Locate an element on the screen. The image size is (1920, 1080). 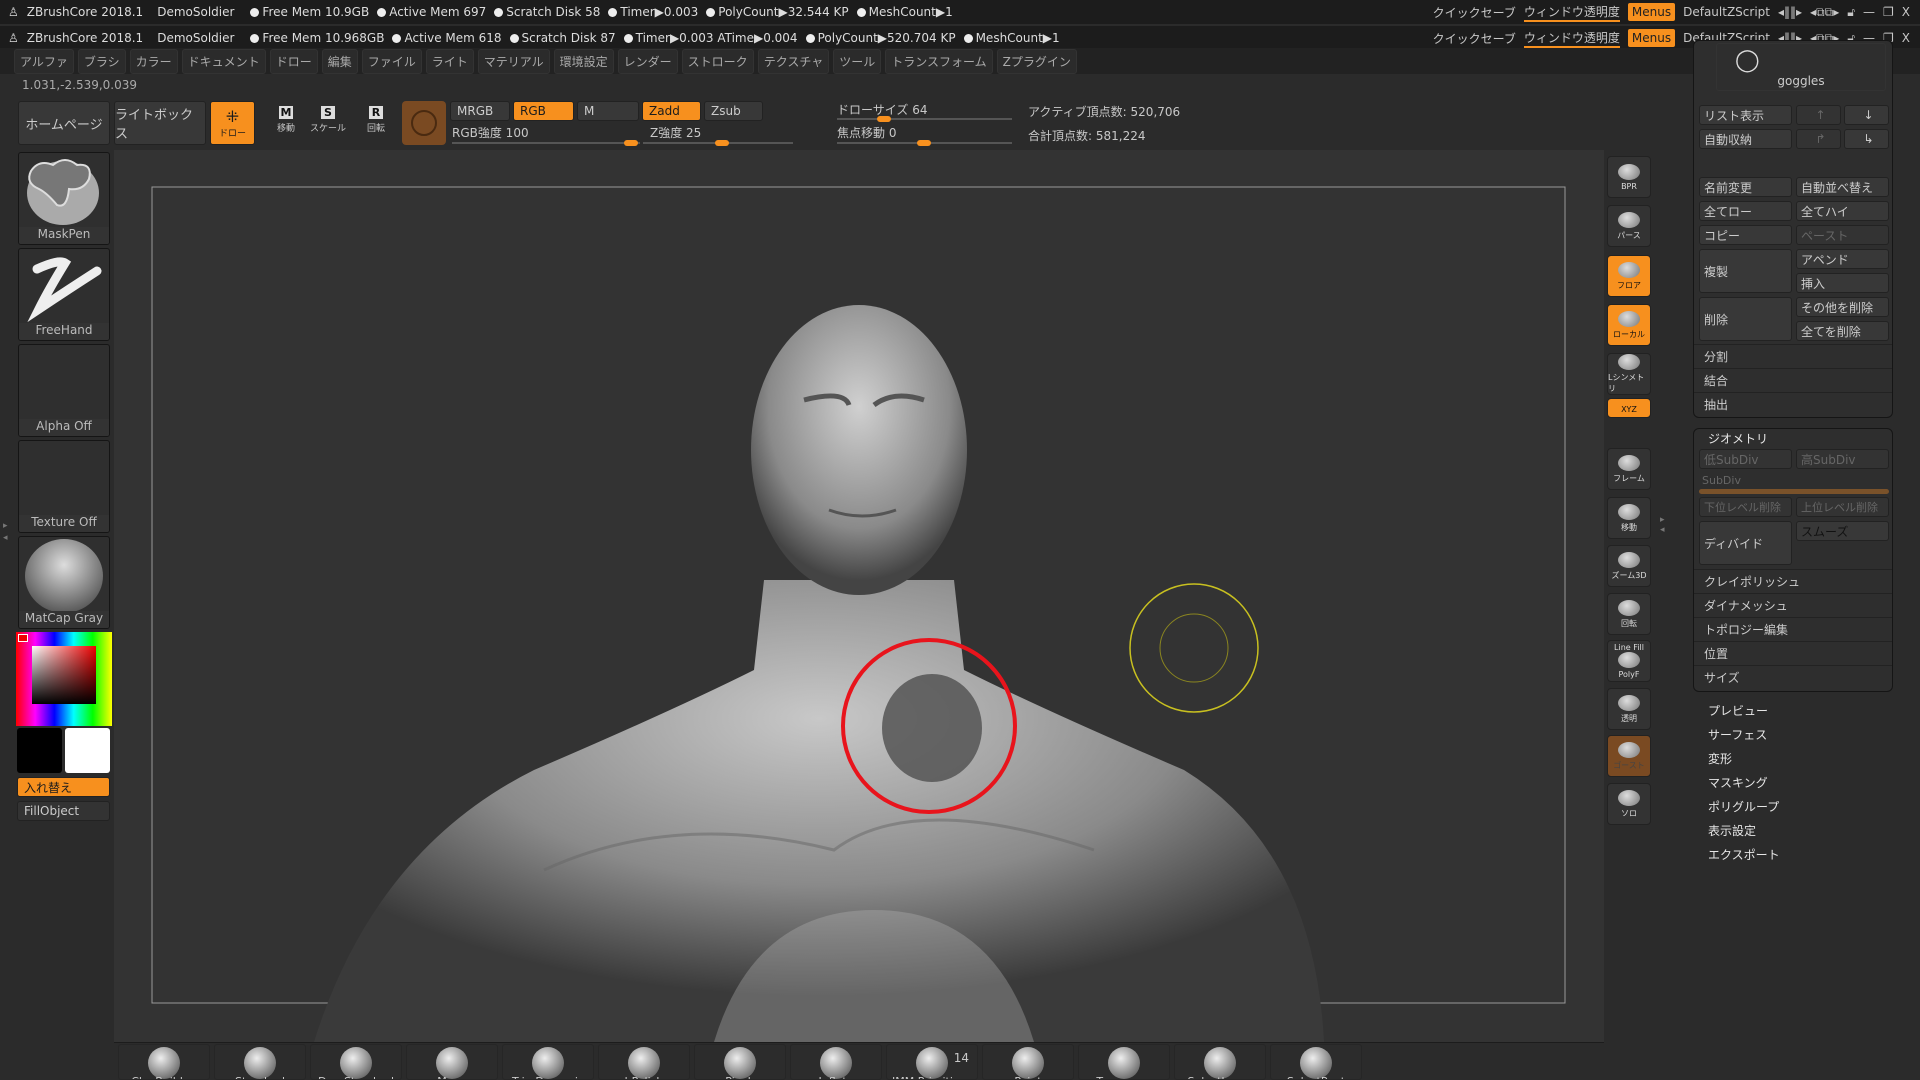
minimize-button: — is located at coordinates (1869, 12).